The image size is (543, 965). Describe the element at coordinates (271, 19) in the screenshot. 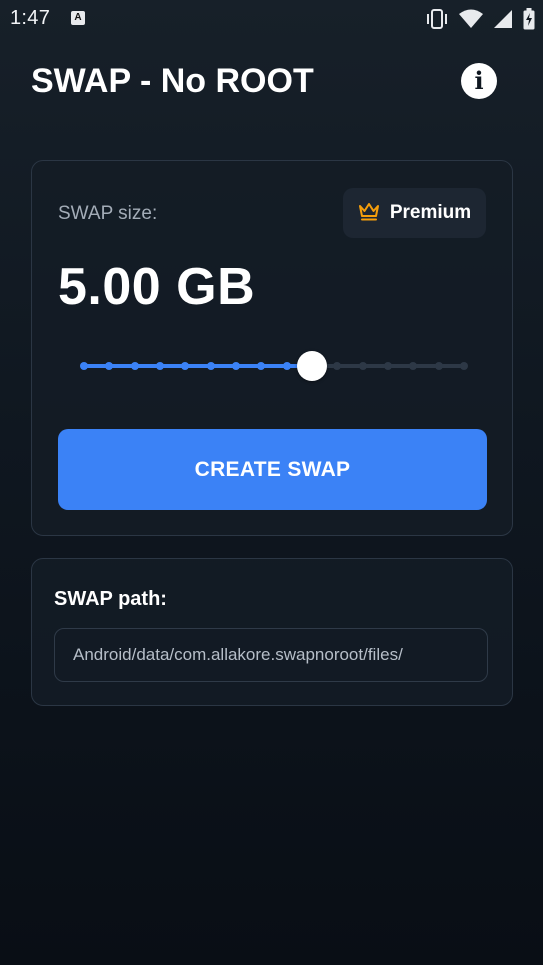

I see `status-bar: 1:47 A` at that location.